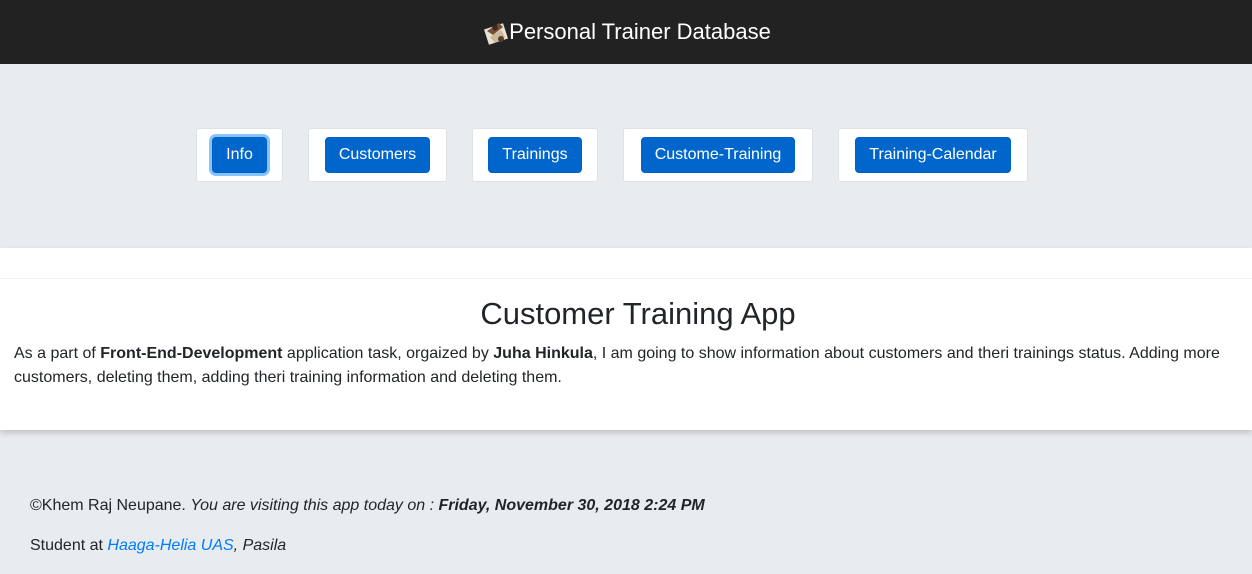 Image resolution: width=1252 pixels, height=574 pixels. Describe the element at coordinates (626, 278) in the screenshot. I see `divider` at that location.